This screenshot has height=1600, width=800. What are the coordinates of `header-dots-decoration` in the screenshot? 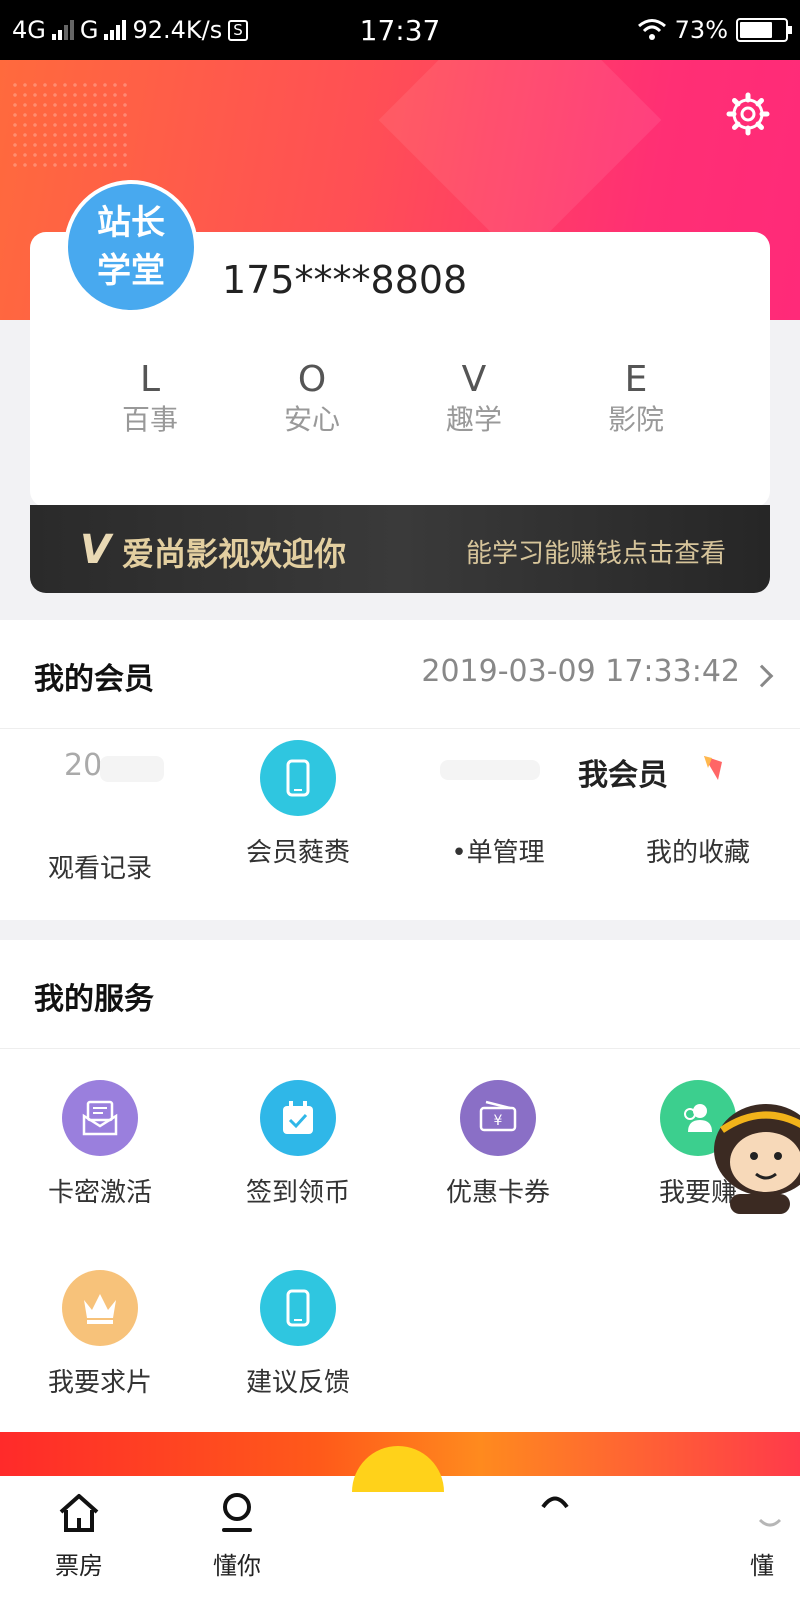 It's located at (70, 125).